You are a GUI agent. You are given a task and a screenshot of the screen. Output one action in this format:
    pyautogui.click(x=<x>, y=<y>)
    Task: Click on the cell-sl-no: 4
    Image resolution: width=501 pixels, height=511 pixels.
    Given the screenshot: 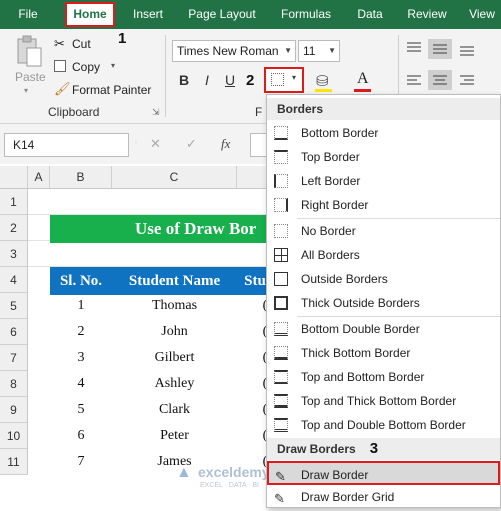 What is the action you would take?
    pyautogui.click(x=81, y=384)
    